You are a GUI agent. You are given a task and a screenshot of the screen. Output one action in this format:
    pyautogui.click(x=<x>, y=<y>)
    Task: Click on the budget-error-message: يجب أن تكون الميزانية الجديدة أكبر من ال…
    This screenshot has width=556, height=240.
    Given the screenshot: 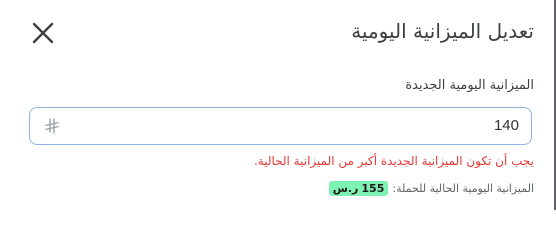 What is the action you would take?
    pyautogui.click(x=393, y=161)
    